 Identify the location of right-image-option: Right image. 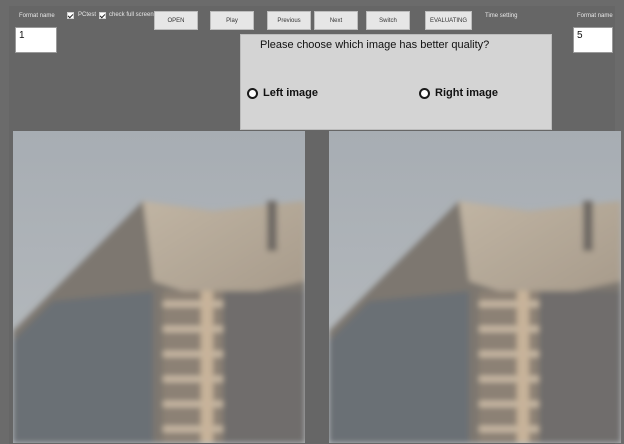
(458, 93).